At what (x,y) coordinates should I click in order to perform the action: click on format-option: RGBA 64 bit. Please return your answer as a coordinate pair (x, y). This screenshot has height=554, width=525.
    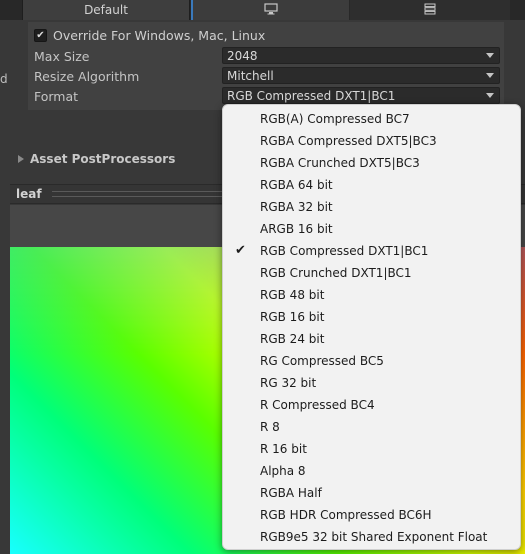
    Looking at the image, I should click on (371, 185).